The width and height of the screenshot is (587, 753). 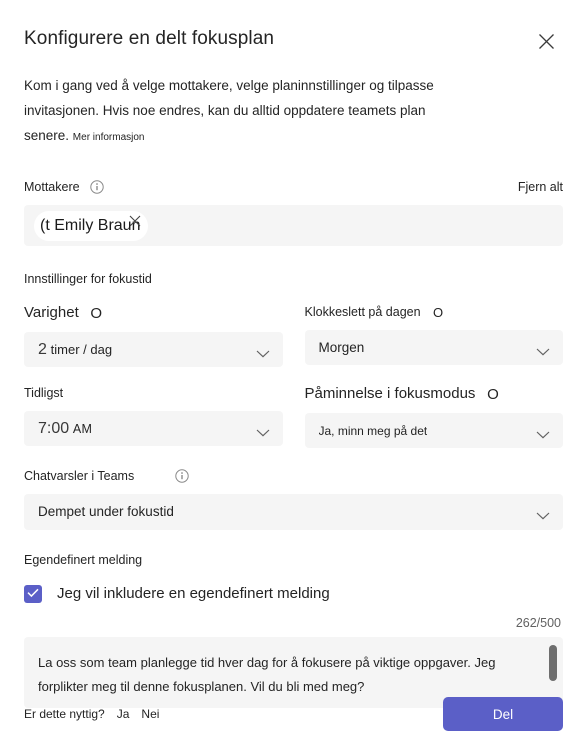 What do you see at coordinates (433, 430) in the screenshot?
I see `focus-reminder-select: Ja, minn meg på det` at bounding box center [433, 430].